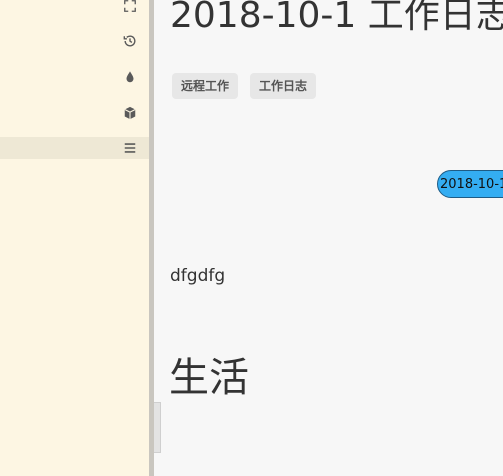 This screenshot has height=476, width=503. I want to click on history-icon, so click(130, 41).